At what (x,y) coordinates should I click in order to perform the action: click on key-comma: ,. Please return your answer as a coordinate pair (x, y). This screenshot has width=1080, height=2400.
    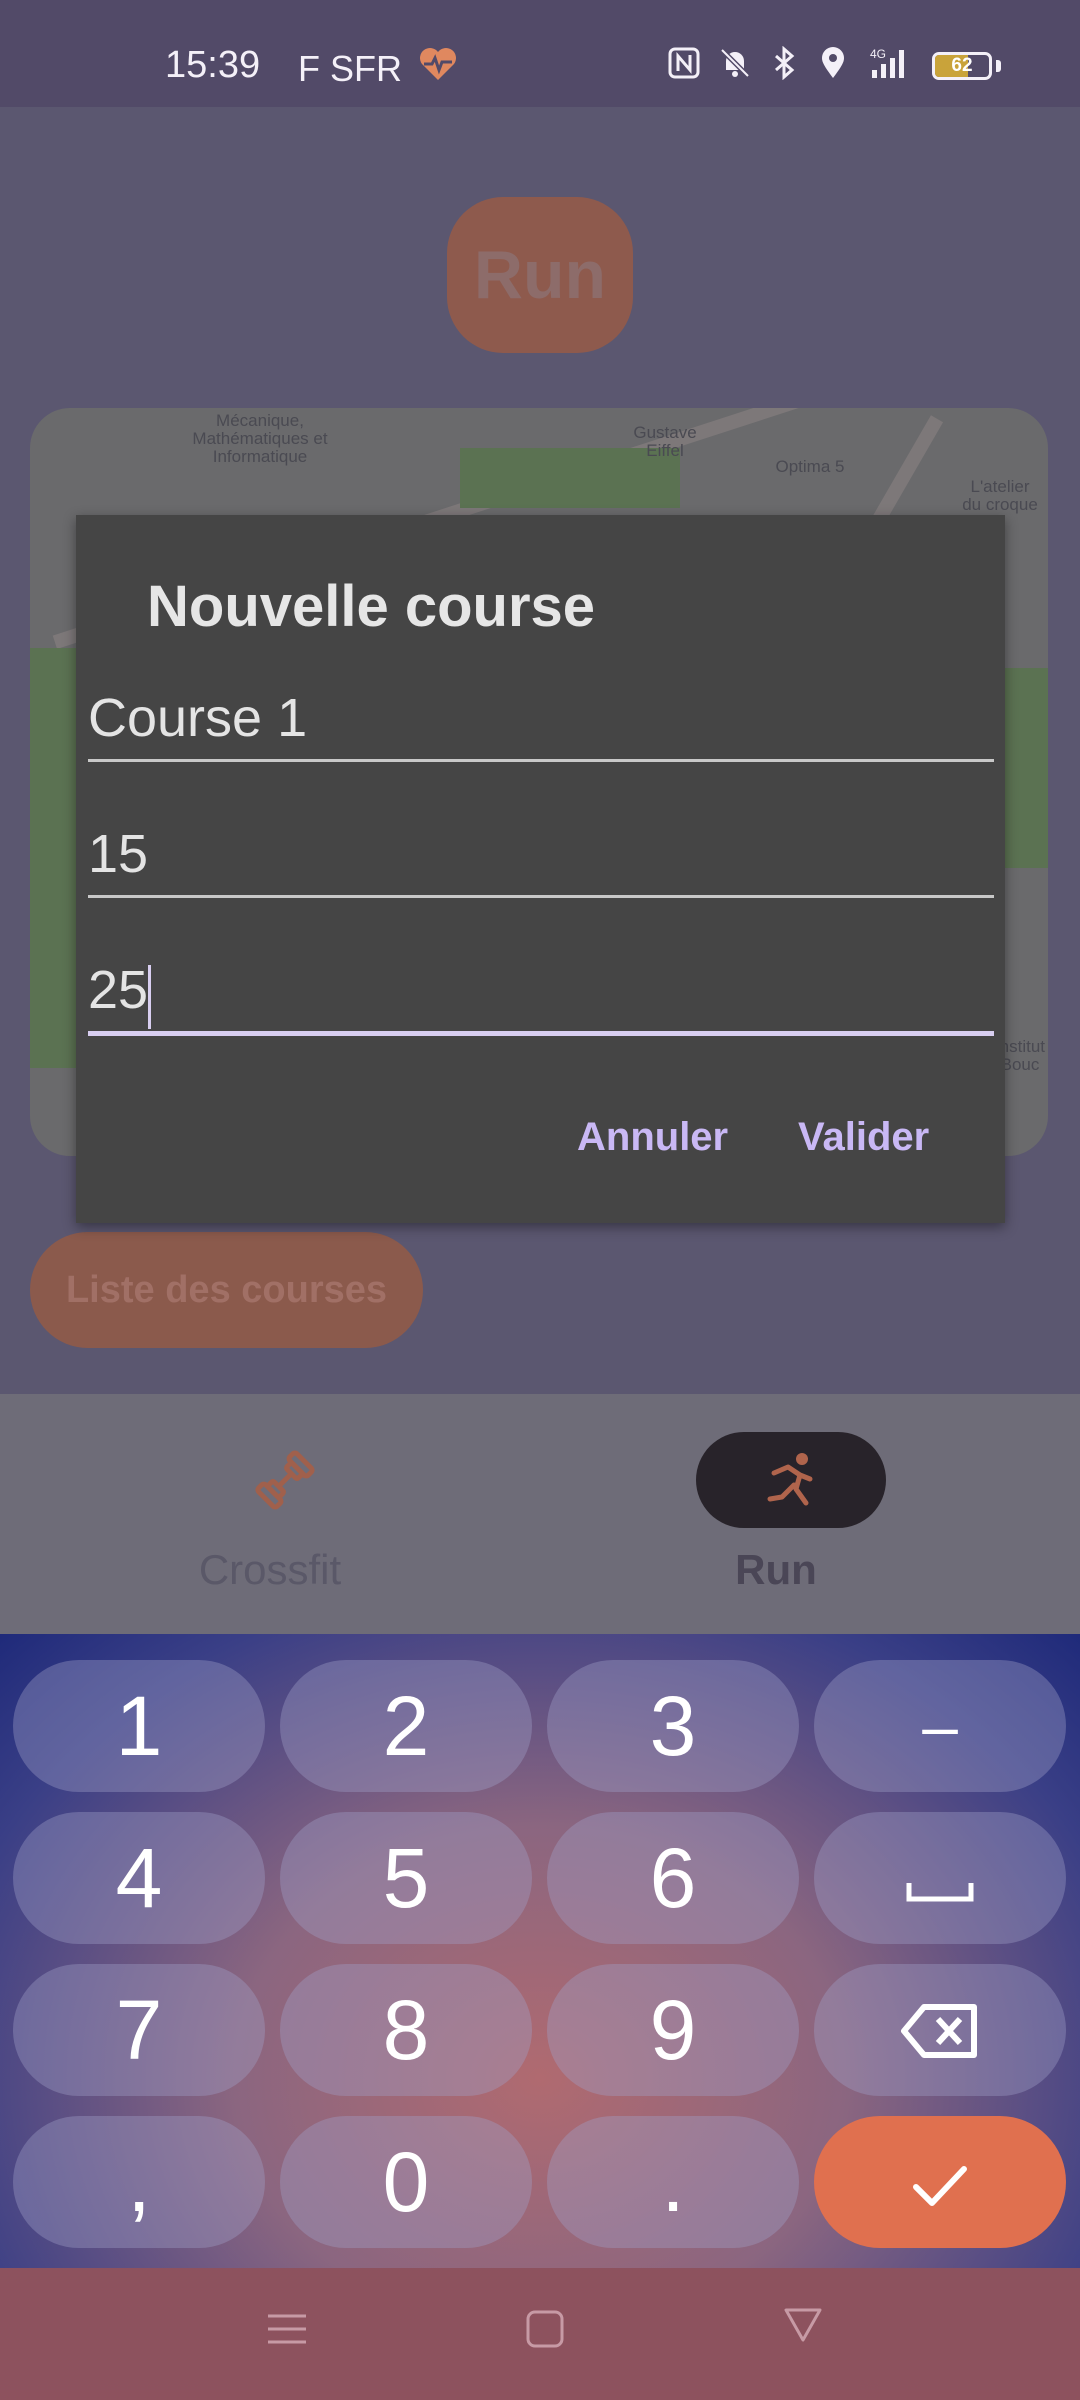
    Looking at the image, I should click on (139, 2182).